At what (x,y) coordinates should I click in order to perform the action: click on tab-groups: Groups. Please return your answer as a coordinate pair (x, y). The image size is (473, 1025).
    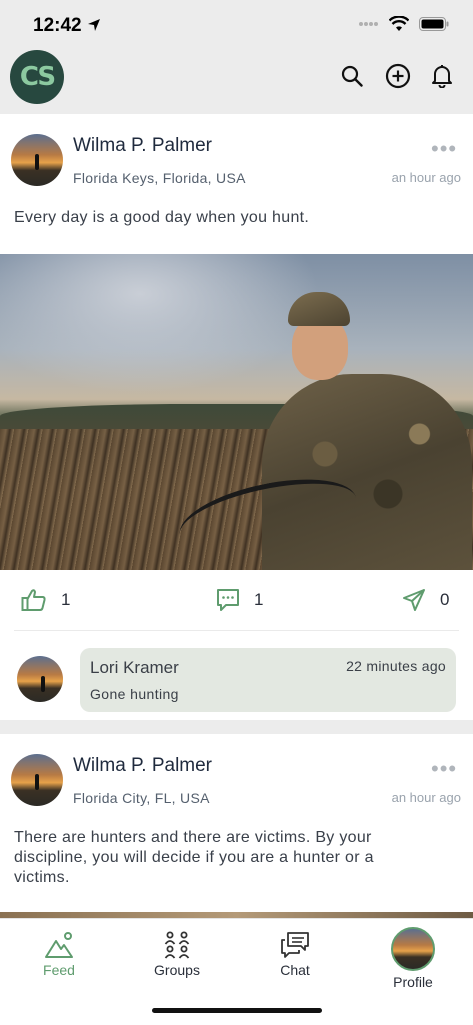
    Looking at the image, I should click on (177, 954).